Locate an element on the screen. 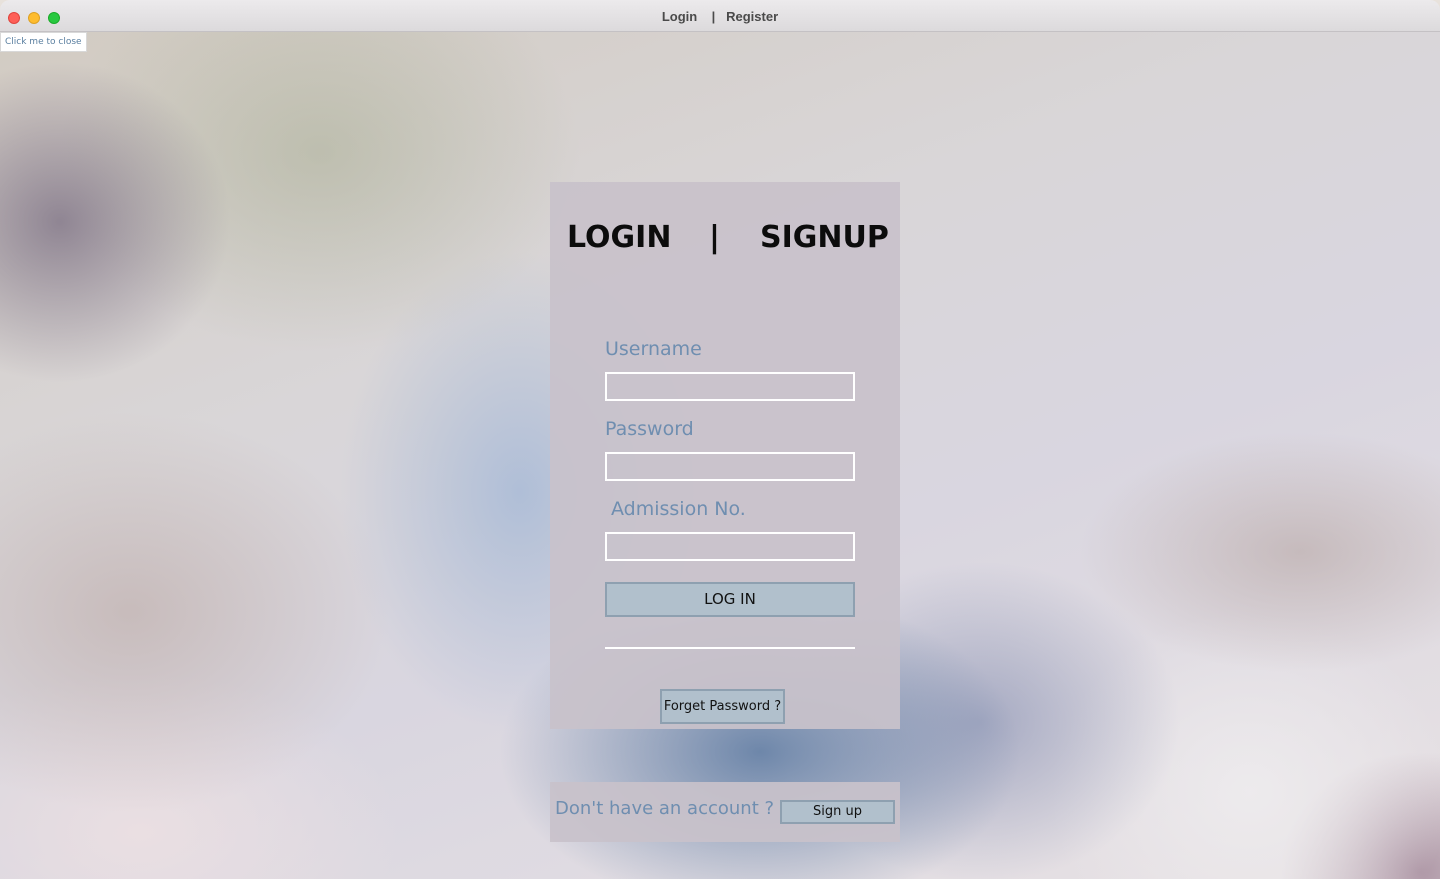 Image resolution: width=1440 pixels, height=879 pixels. username-label: Username is located at coordinates (653, 349).